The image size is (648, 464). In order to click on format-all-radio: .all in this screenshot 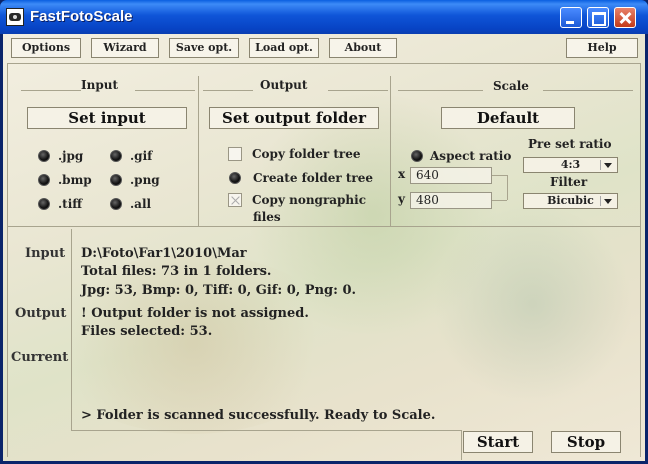, I will do `click(130, 204)`.